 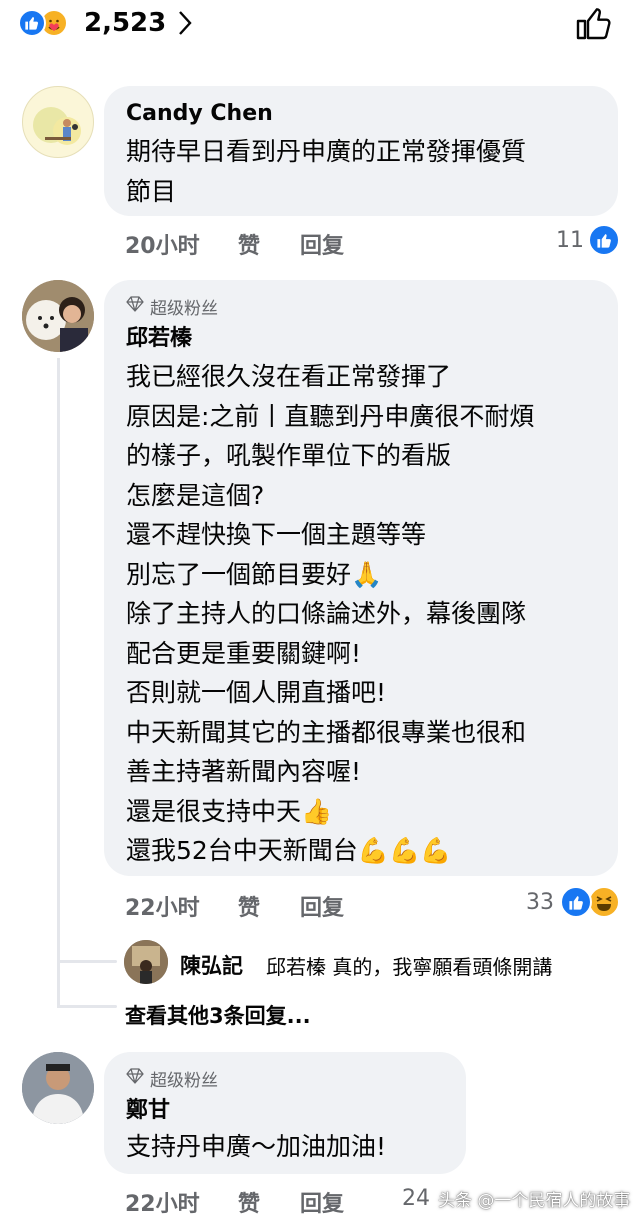 What do you see at coordinates (195, 495) in the screenshot?
I see `comment-text-line: 怎麼是這個?` at bounding box center [195, 495].